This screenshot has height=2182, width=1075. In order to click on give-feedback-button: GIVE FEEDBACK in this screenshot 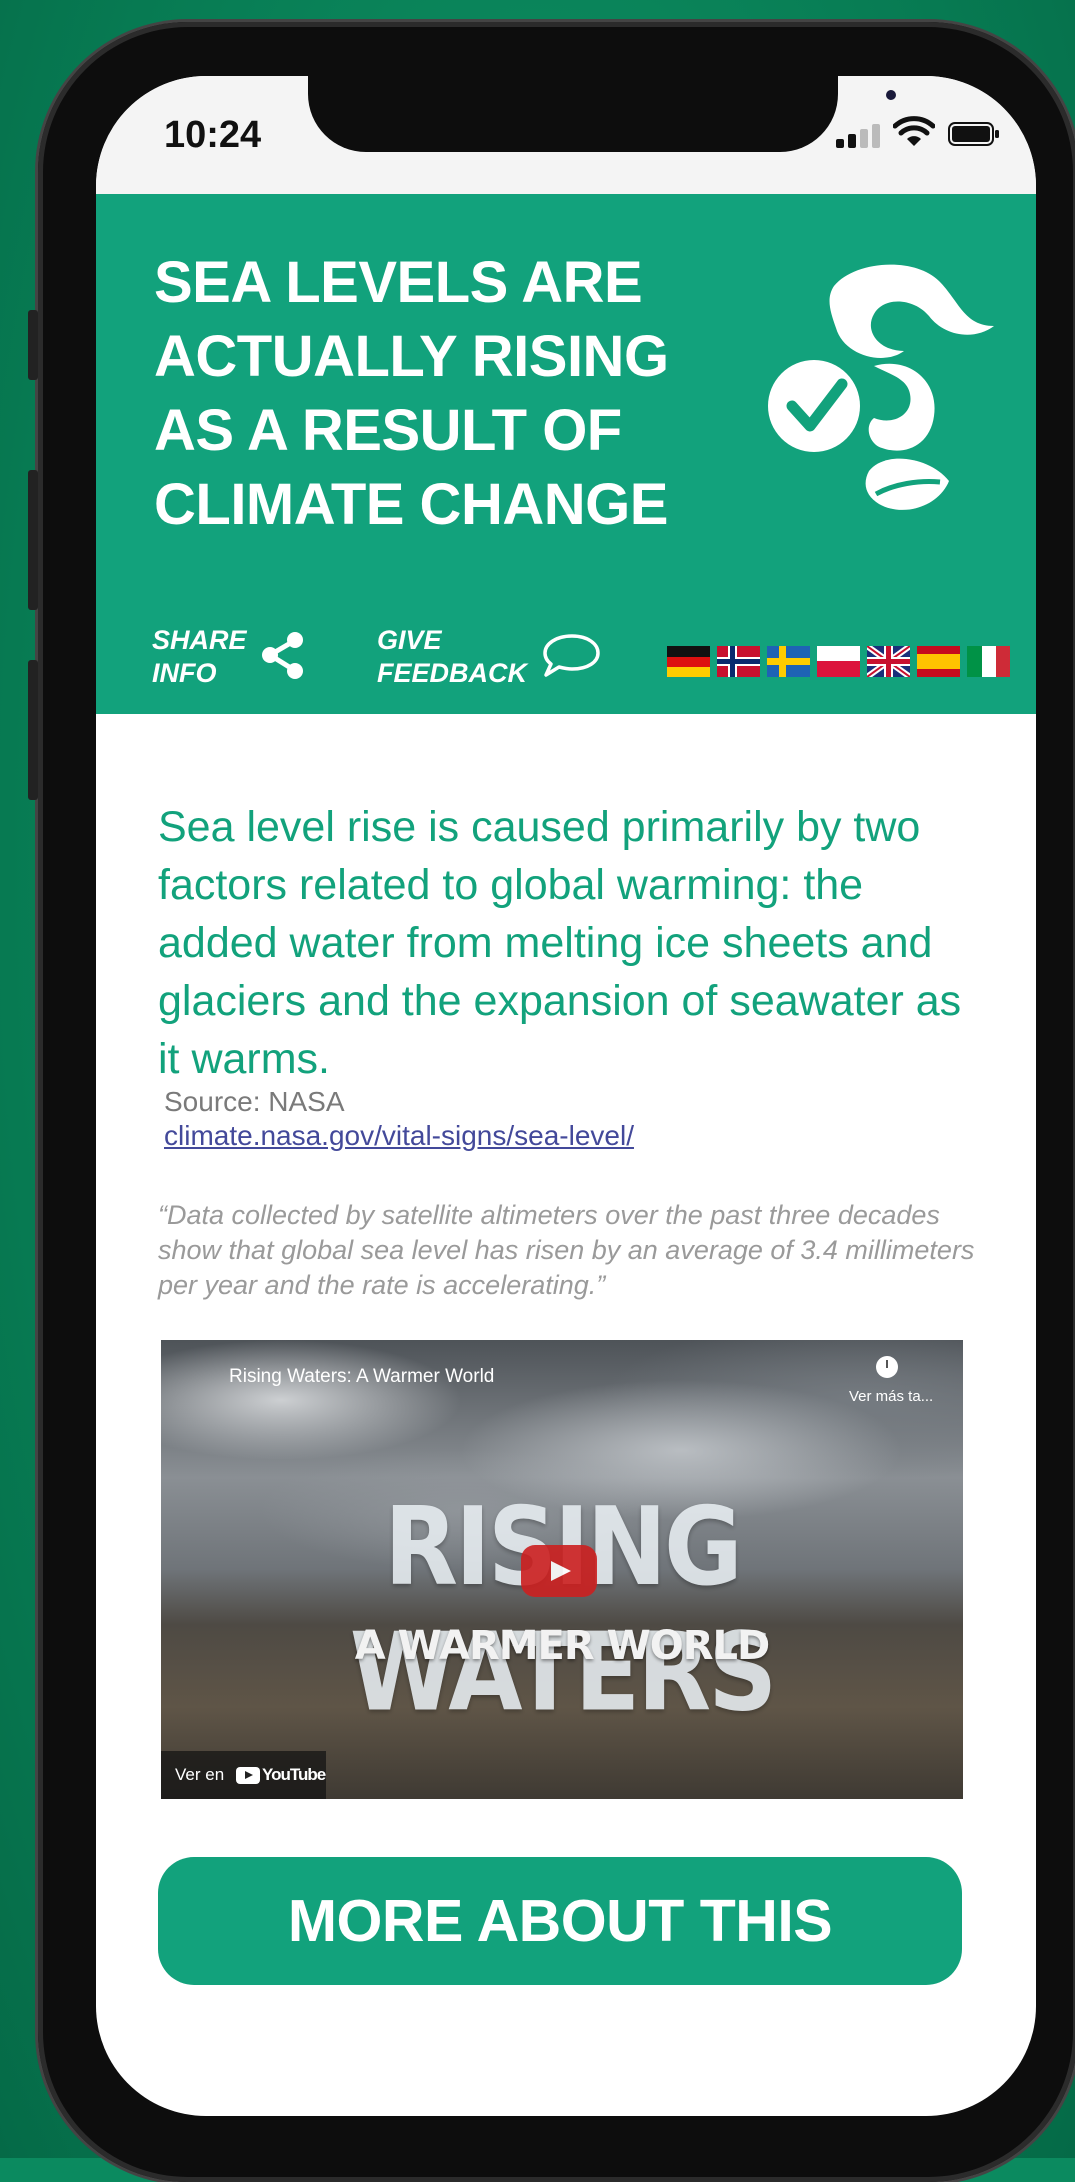, I will do `click(452, 657)`.